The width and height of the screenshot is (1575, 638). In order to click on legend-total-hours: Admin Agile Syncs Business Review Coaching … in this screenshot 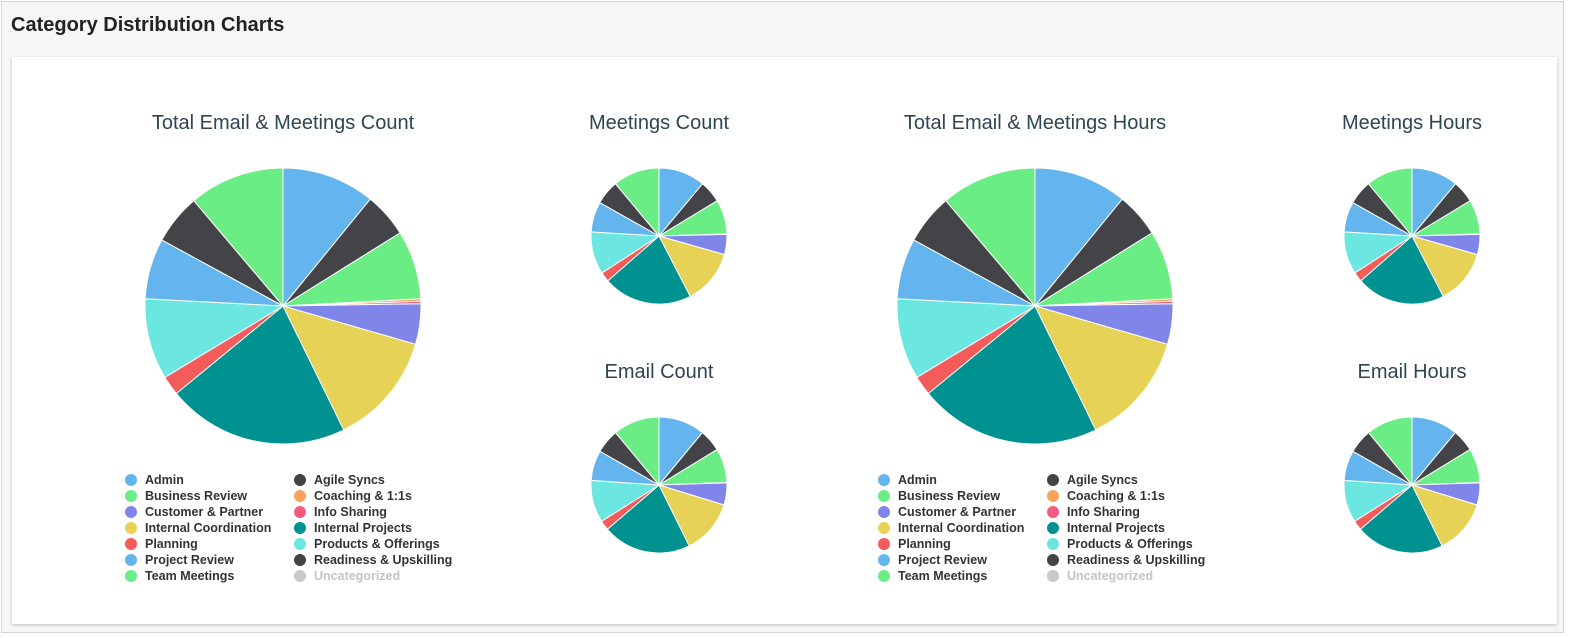, I will do `click(1047, 528)`.